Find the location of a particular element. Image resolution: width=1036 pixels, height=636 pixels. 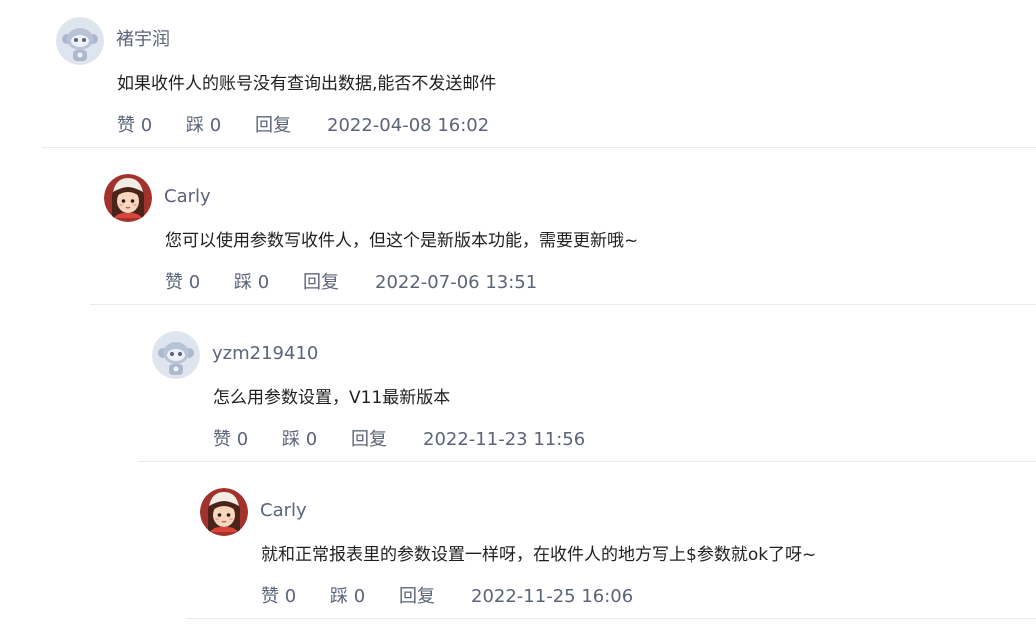

comment-actions: 赞 0踩 0 回复 2022-07-06 13:51 is located at coordinates (351, 283).